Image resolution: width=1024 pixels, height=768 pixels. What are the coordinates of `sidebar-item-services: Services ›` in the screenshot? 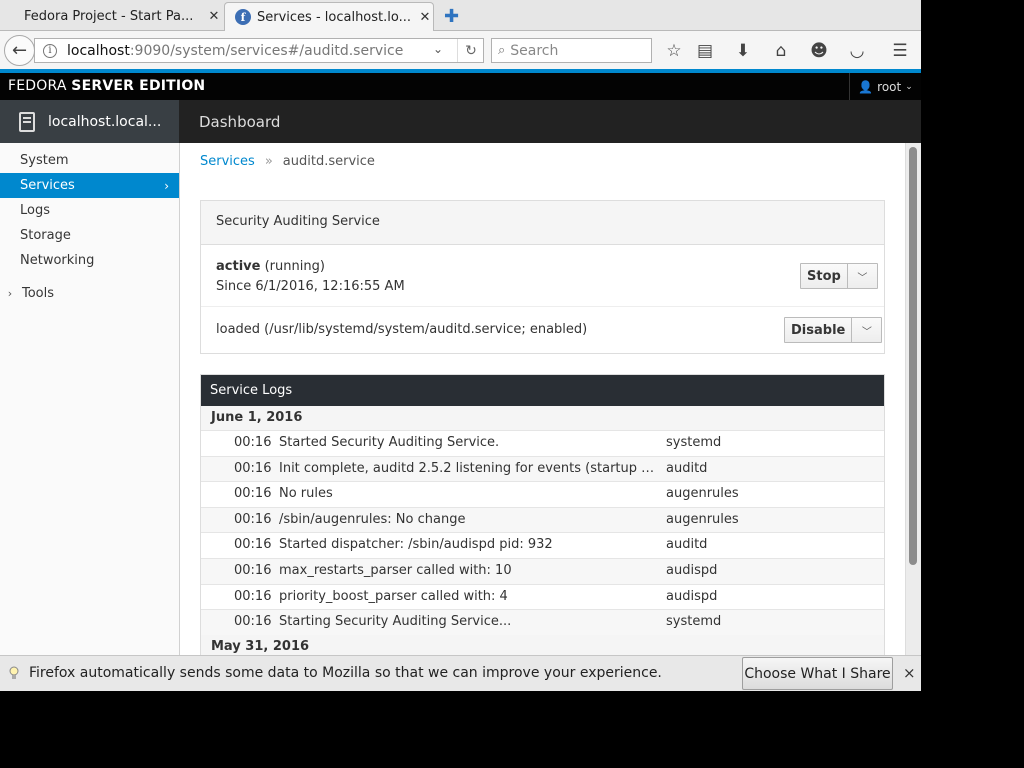 It's located at (89, 185).